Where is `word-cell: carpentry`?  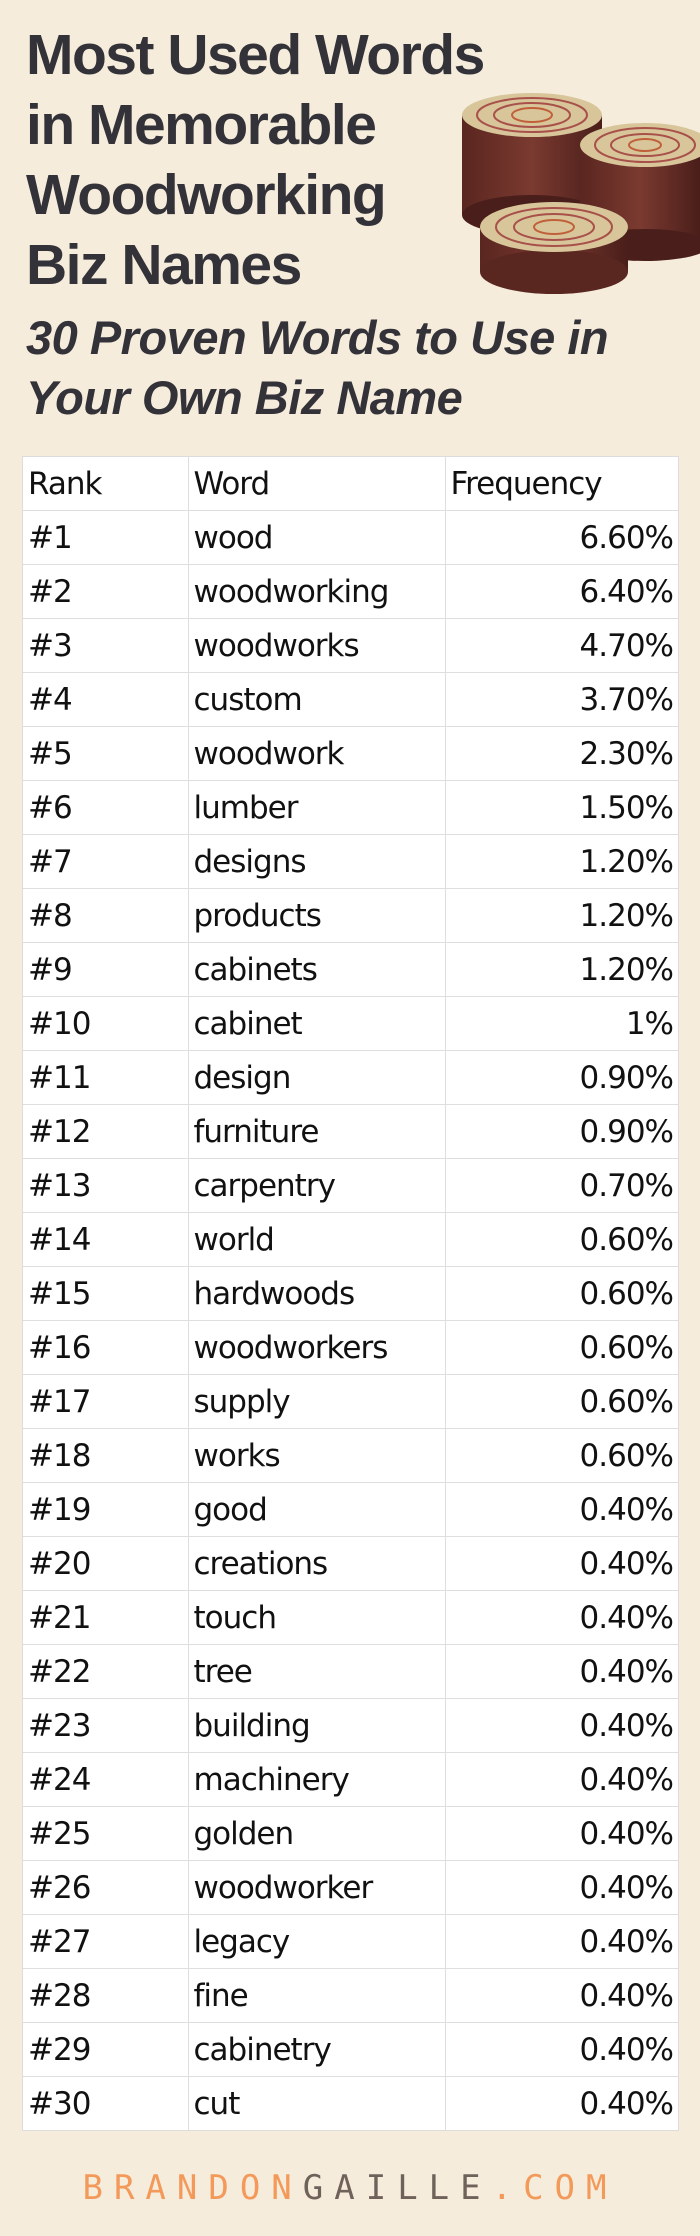
word-cell: carpentry is located at coordinates (316, 1185).